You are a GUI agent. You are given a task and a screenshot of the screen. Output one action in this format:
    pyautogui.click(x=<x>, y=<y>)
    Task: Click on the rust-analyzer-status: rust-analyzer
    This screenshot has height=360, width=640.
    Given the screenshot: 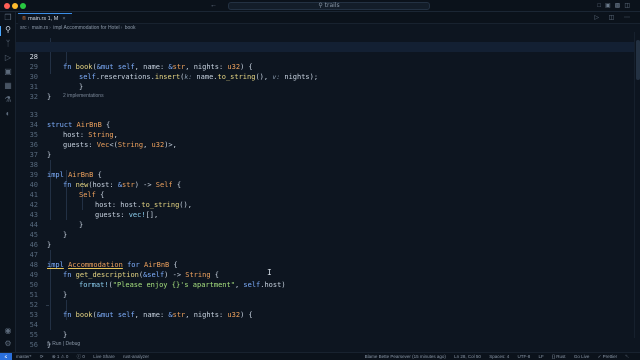 What is the action you would take?
    pyautogui.click(x=136, y=356)
    